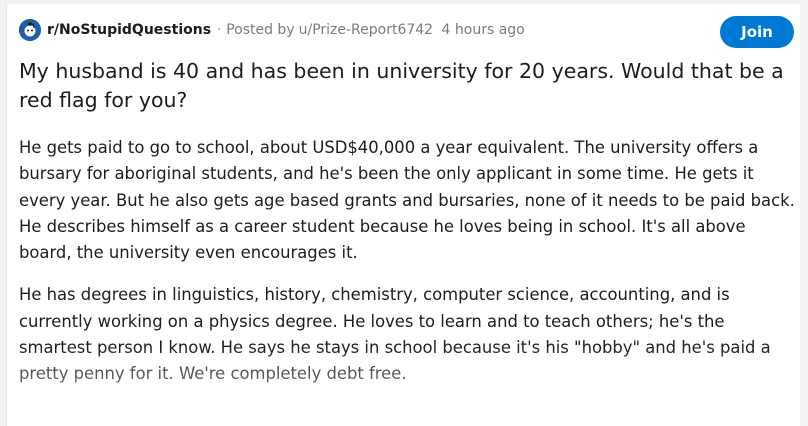 Image resolution: width=808 pixels, height=426 pixels. What do you see at coordinates (30, 30) in the screenshot?
I see `nostupidquestions-icon` at bounding box center [30, 30].